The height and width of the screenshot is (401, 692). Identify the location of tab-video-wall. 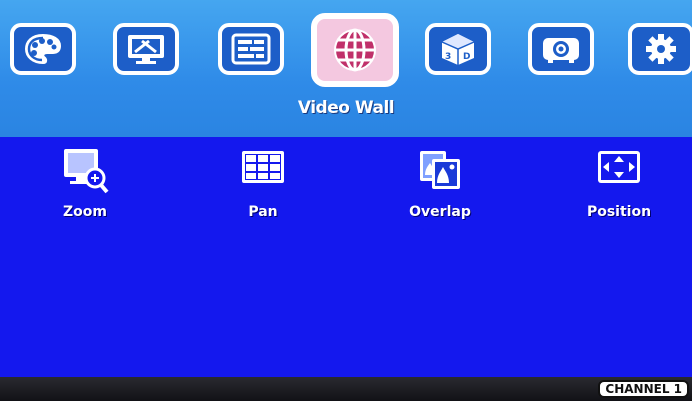
(355, 50).